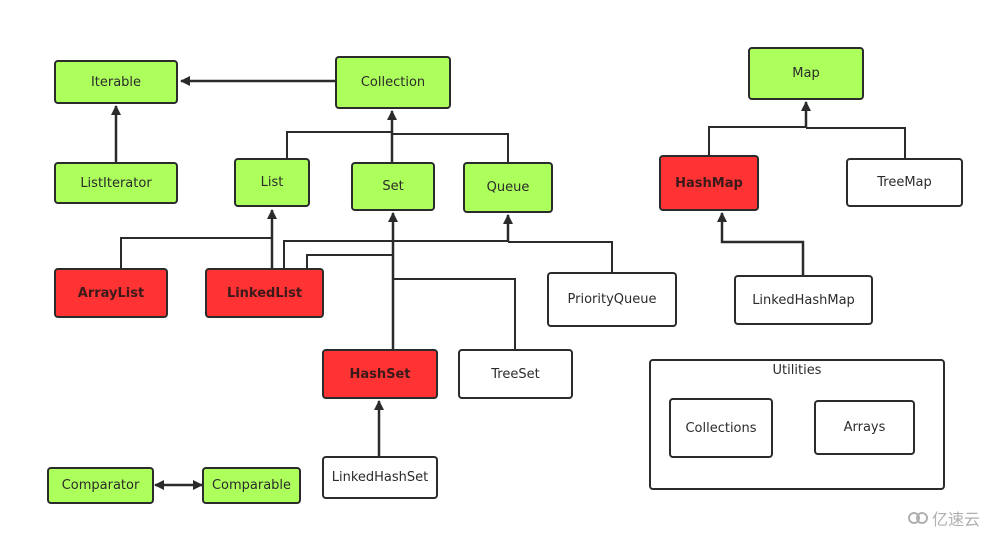 The image size is (994, 534). I want to click on edge-hashmap-map, so click(757, 140).